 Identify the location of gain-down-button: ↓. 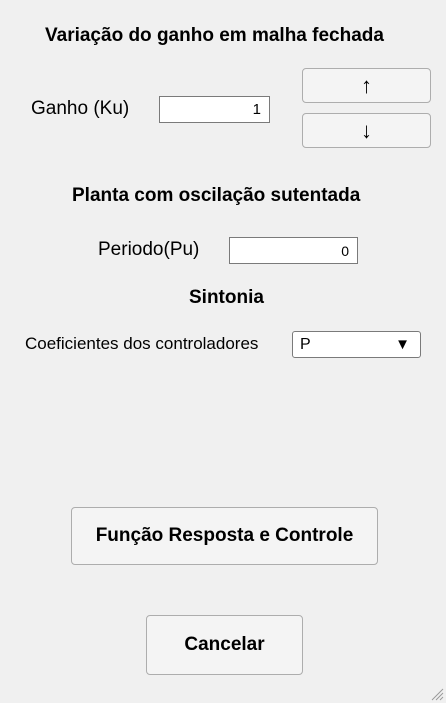
(366, 130).